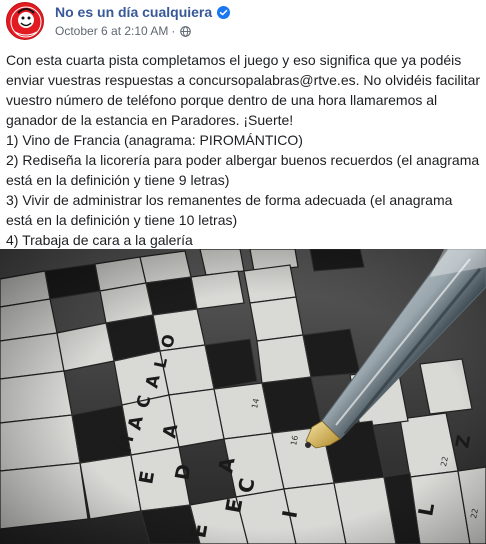 The width and height of the screenshot is (486, 544). What do you see at coordinates (99, 240) in the screenshot?
I see `clue-4: 4) Trabaja de cara a la galería` at bounding box center [99, 240].